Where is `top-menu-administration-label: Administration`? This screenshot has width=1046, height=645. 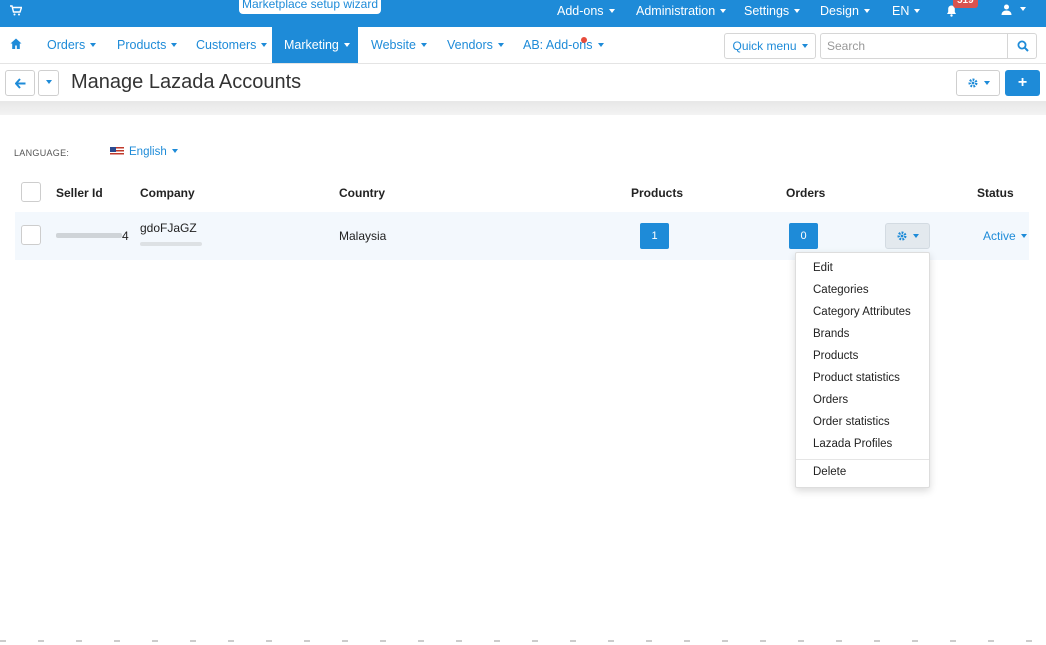
top-menu-administration-label: Administration is located at coordinates (676, 11).